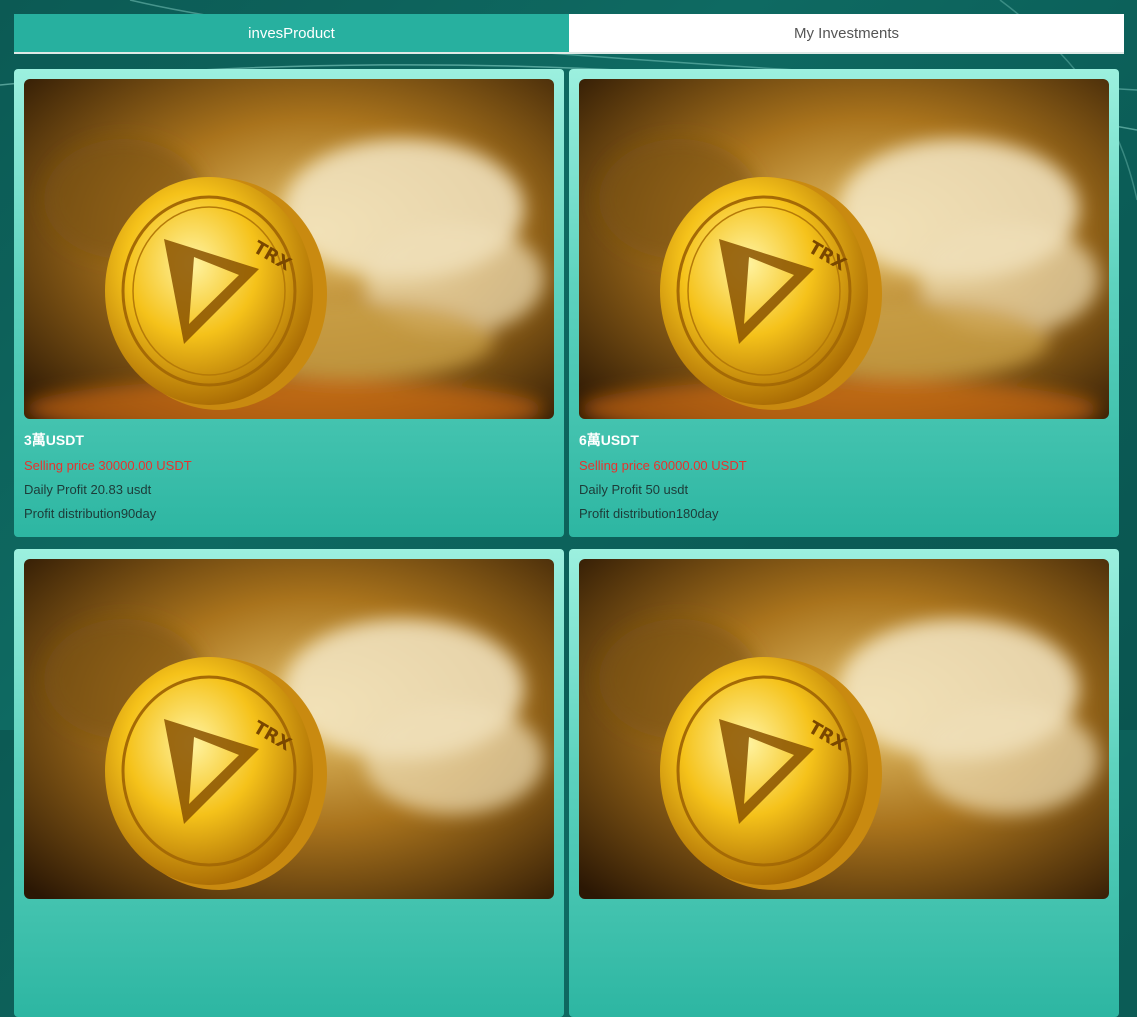 Image resolution: width=1137 pixels, height=1017 pixels. What do you see at coordinates (54, 440) in the screenshot?
I see `product-title: 3萬USDT` at bounding box center [54, 440].